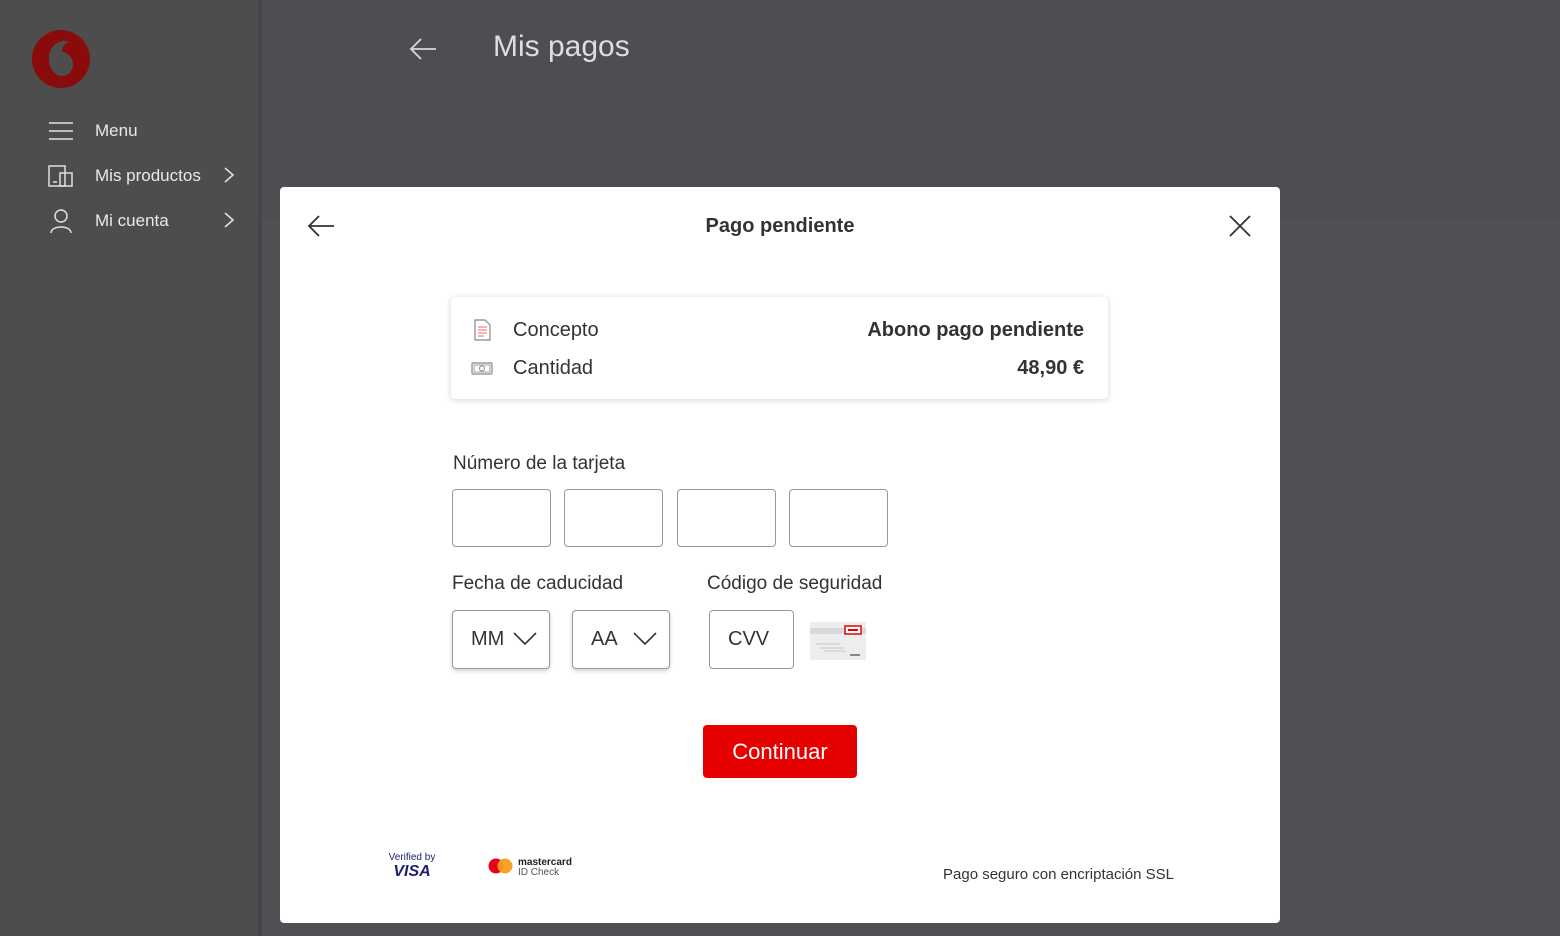  Describe the element at coordinates (780, 226) in the screenshot. I see `modal-title: Pago pendiente` at that location.